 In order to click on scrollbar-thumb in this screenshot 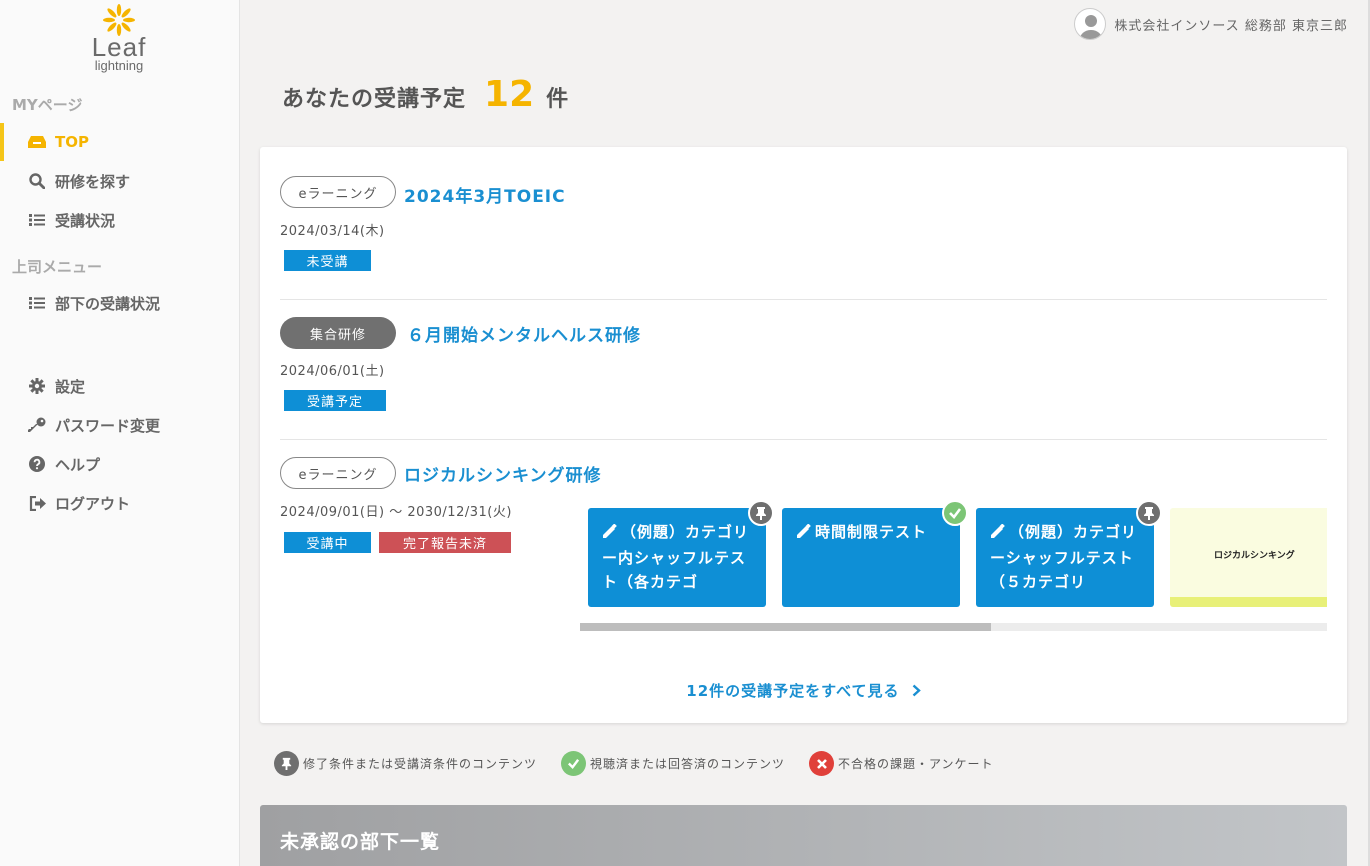, I will do `click(785, 627)`.